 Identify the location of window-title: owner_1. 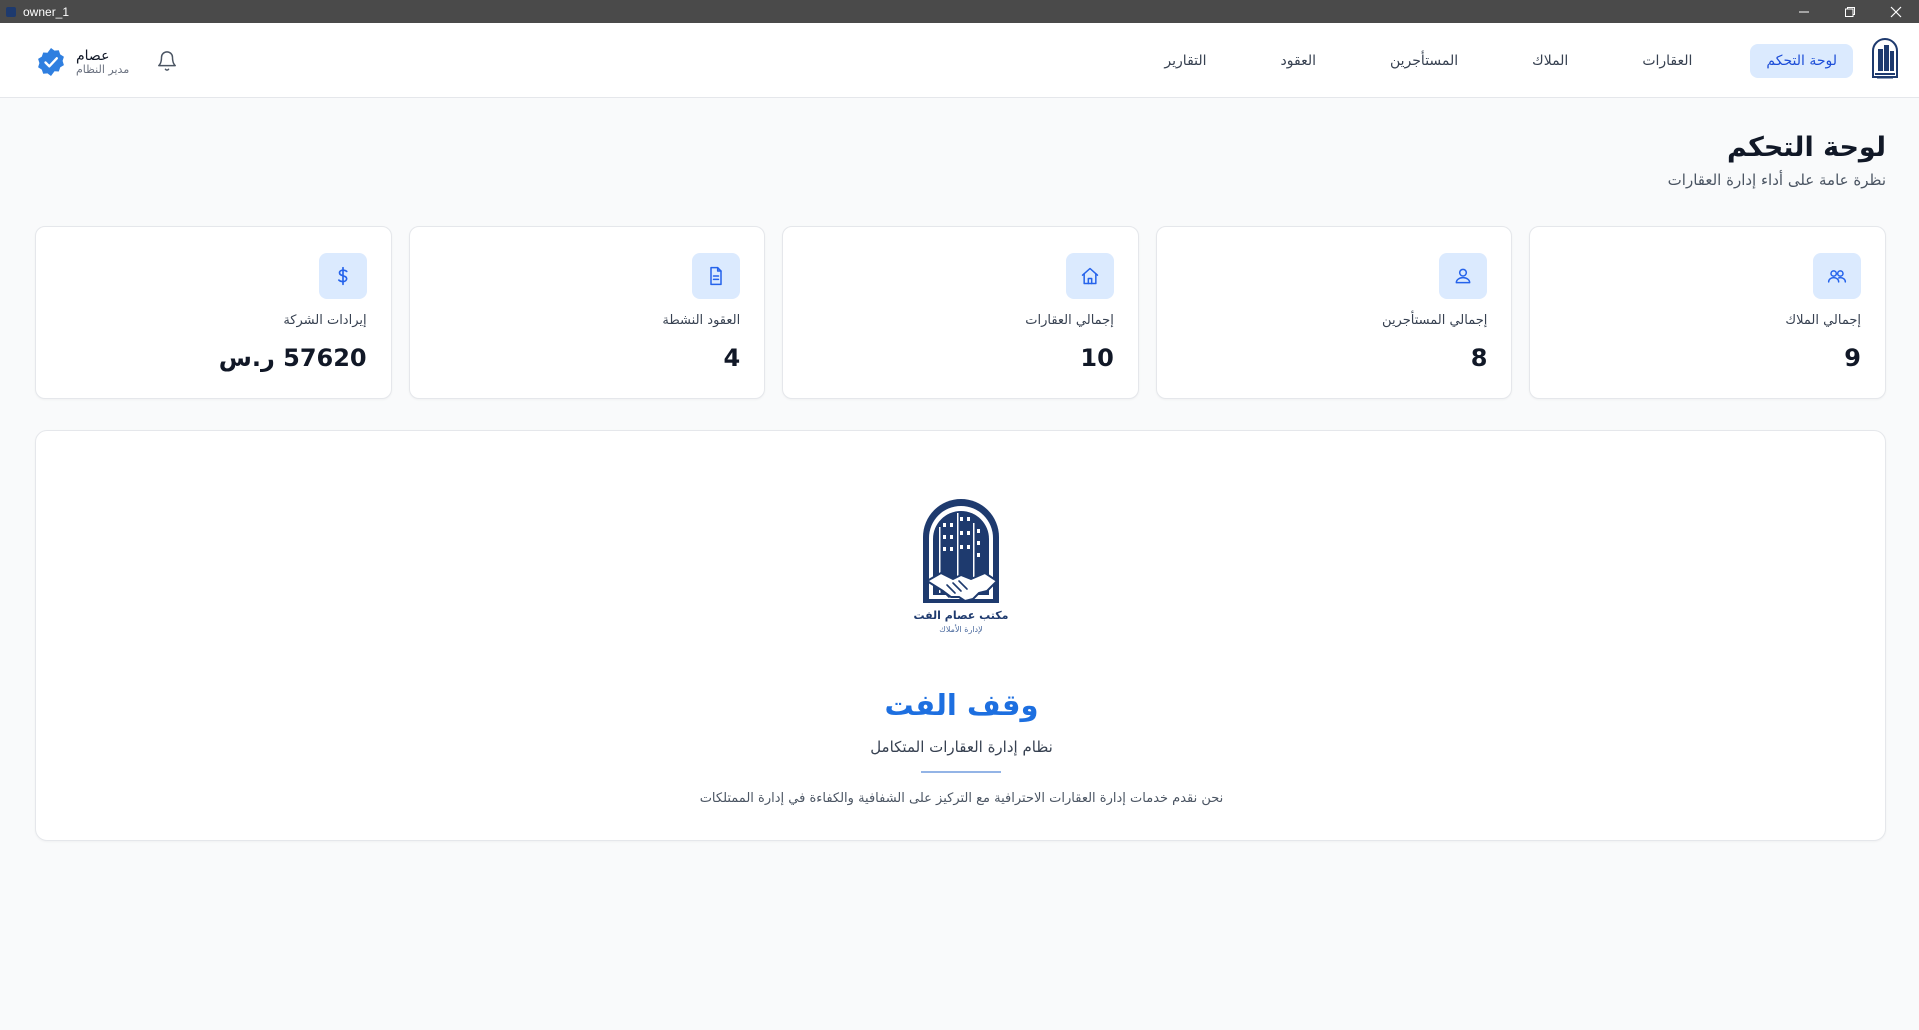
(46, 11).